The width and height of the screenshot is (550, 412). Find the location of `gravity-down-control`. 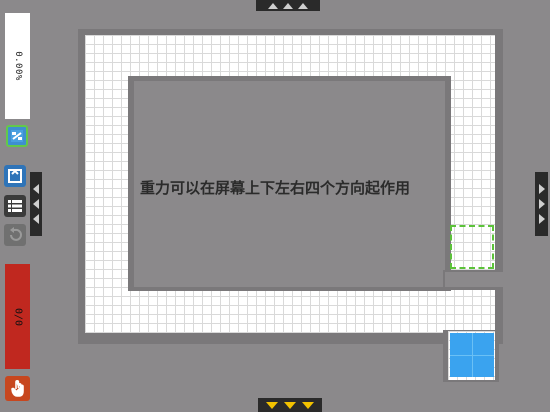

gravity-down-control is located at coordinates (290, 405).